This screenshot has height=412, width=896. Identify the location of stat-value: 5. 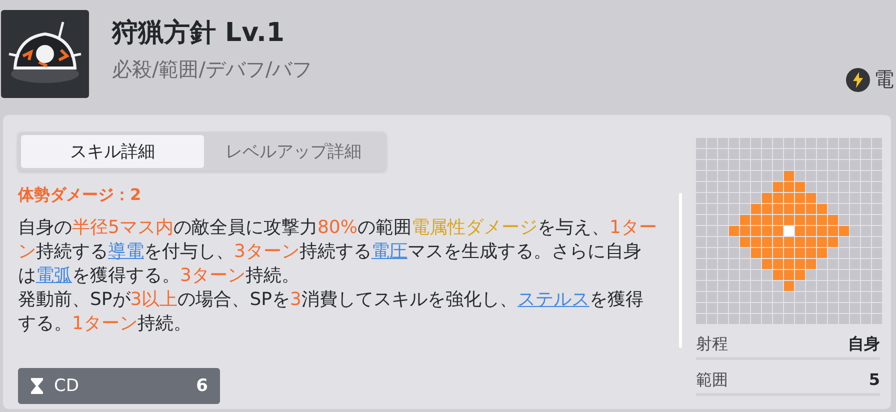
(874, 380).